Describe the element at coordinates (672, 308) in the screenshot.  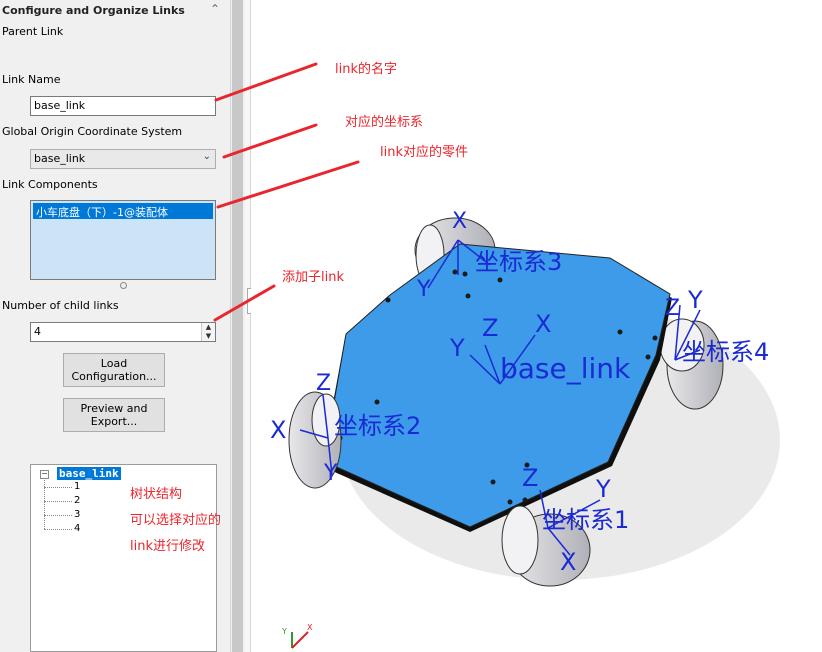
I see `cs4-axis-z: Z` at that location.